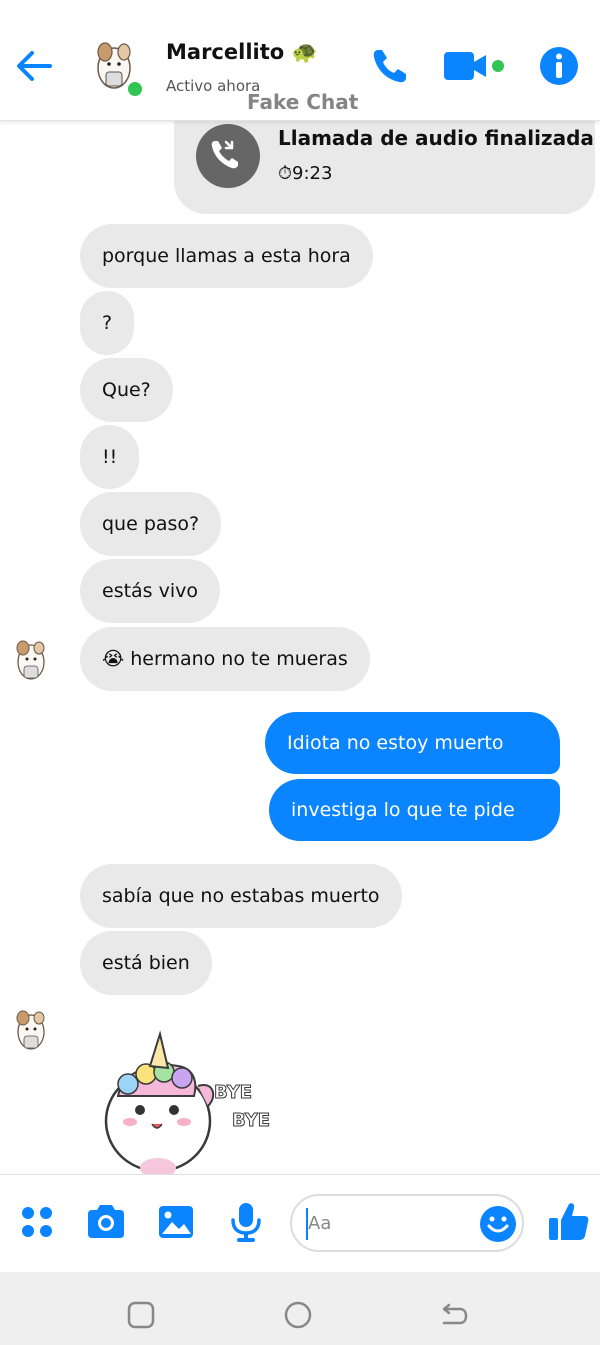 This screenshot has width=600, height=1345. I want to click on microphone-icon, so click(246, 1222).